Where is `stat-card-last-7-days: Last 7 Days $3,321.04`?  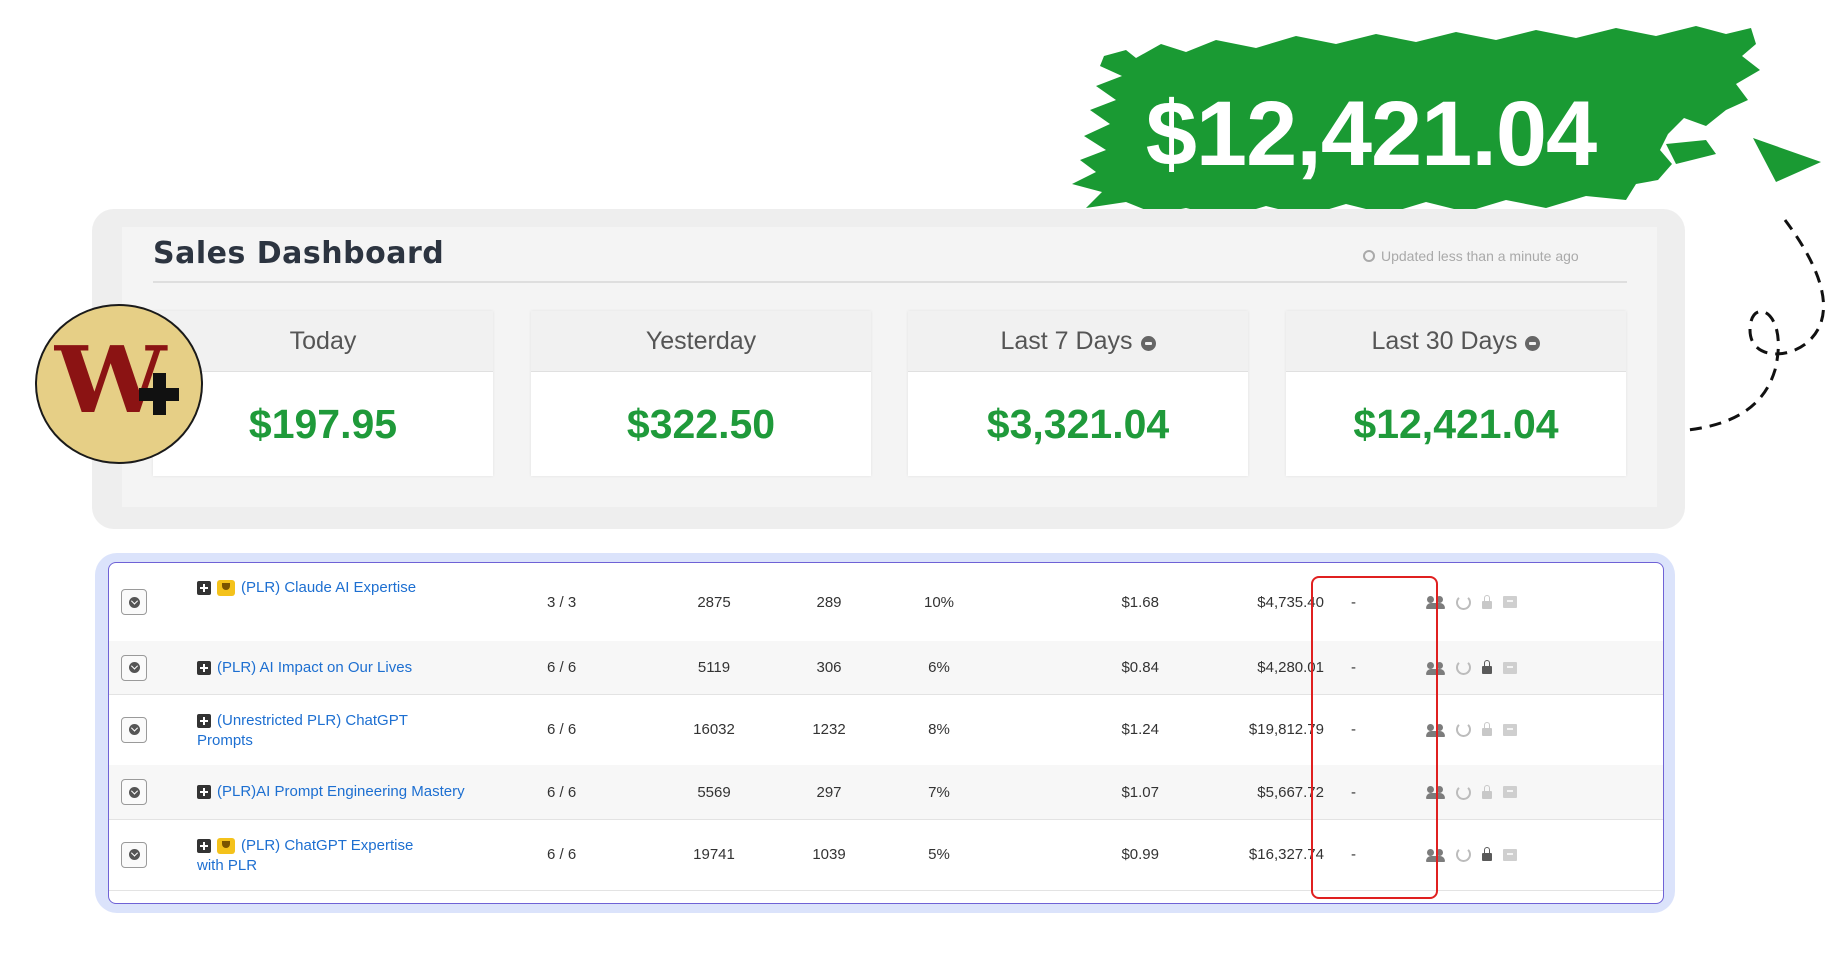 stat-card-last-7-days: Last 7 Days $3,321.04 is located at coordinates (1078, 393).